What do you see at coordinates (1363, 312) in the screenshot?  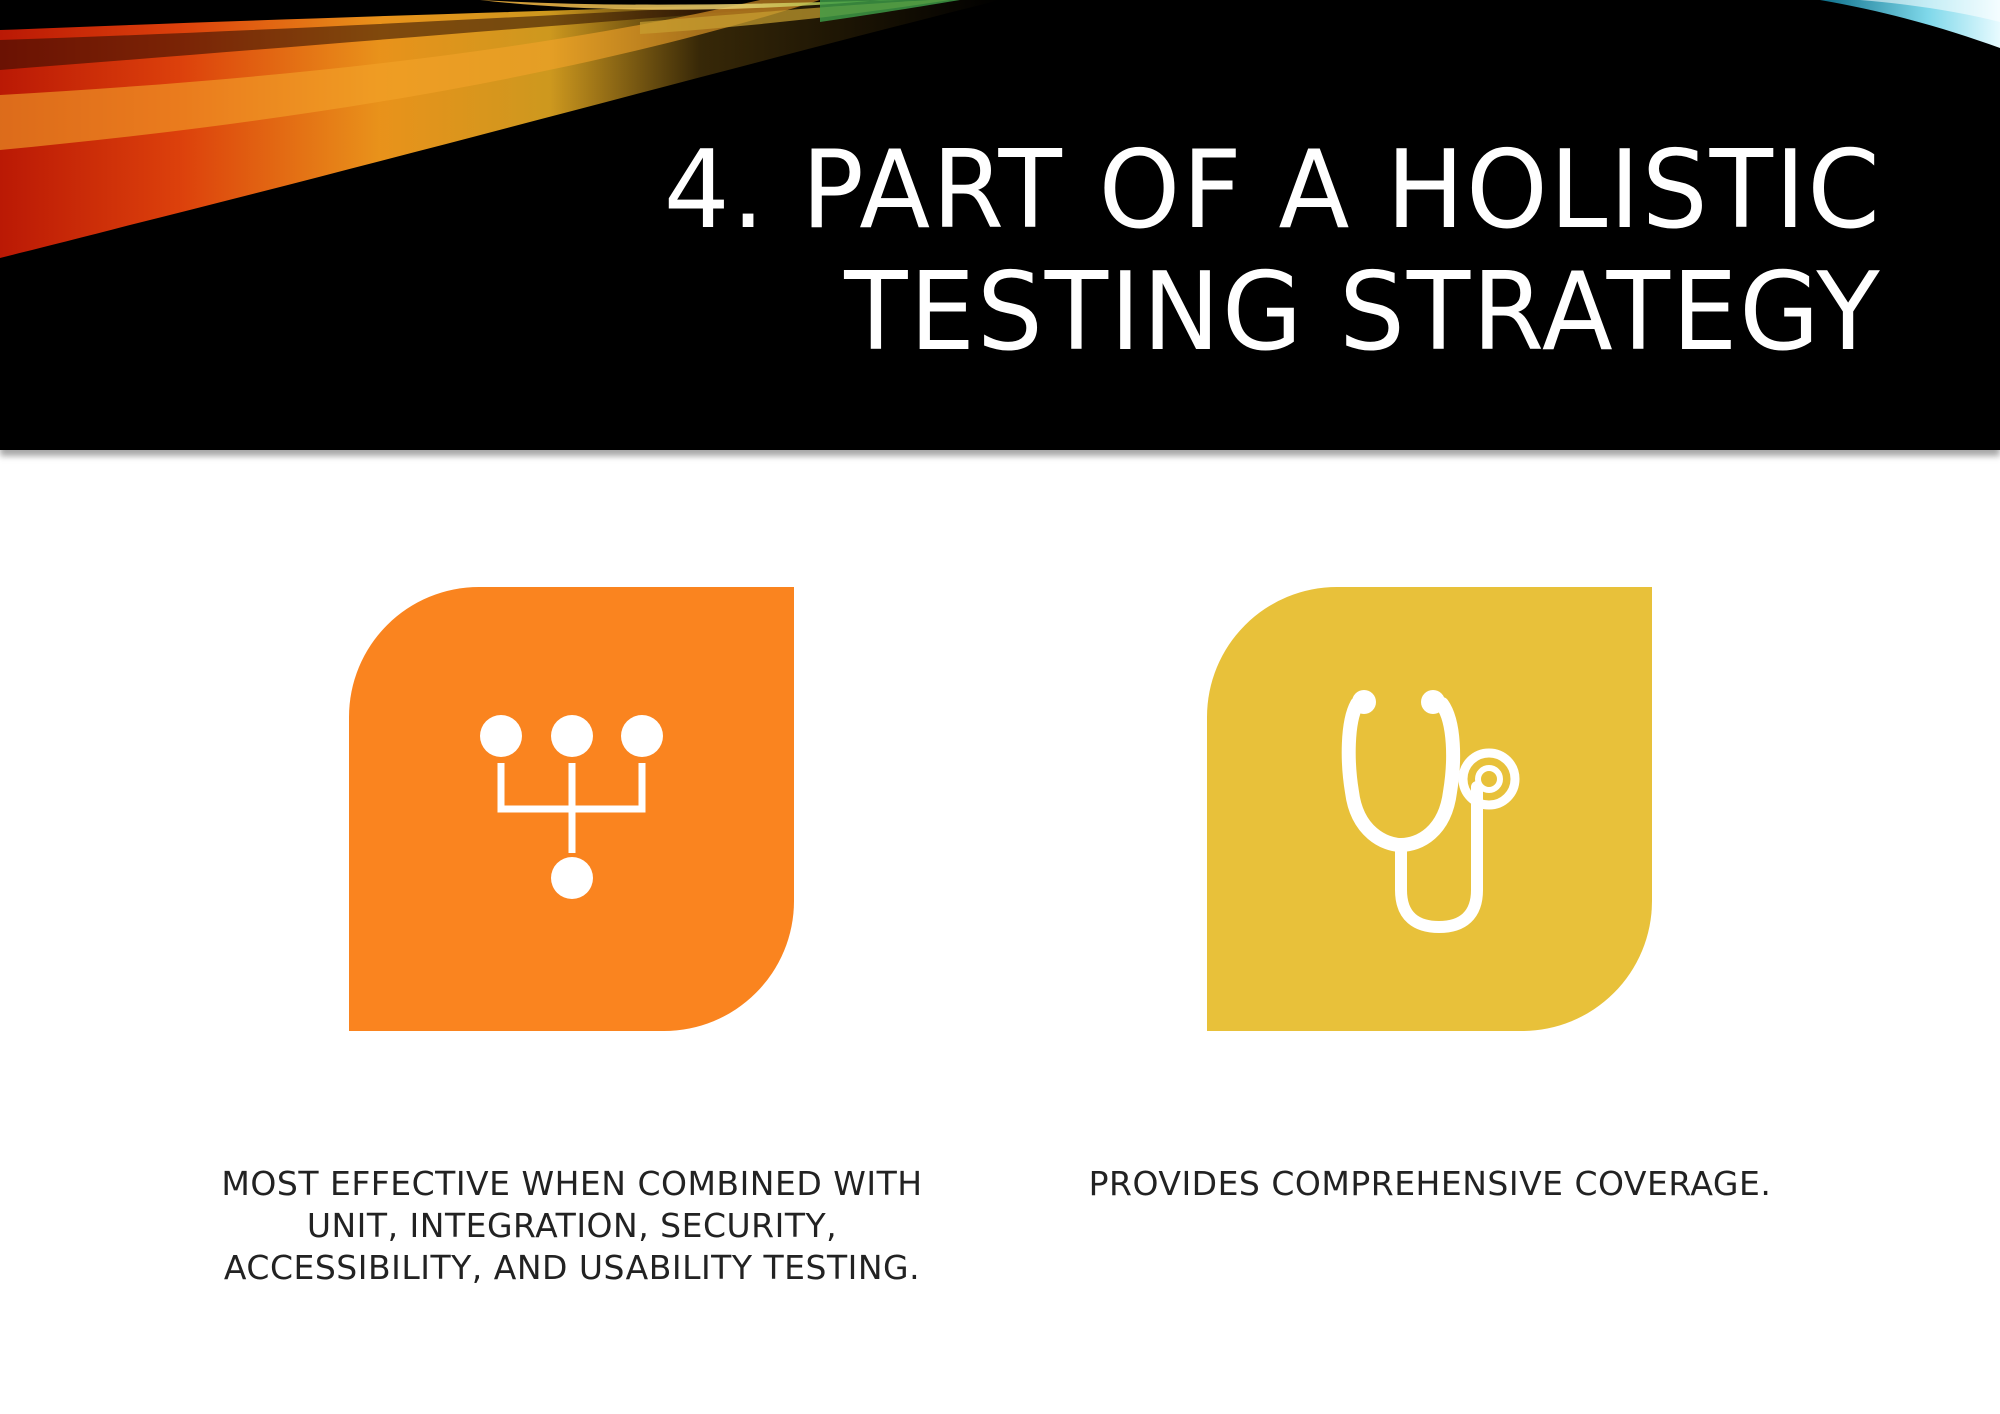 I see `slide-title-line-2: TESTING STRATEGY` at bounding box center [1363, 312].